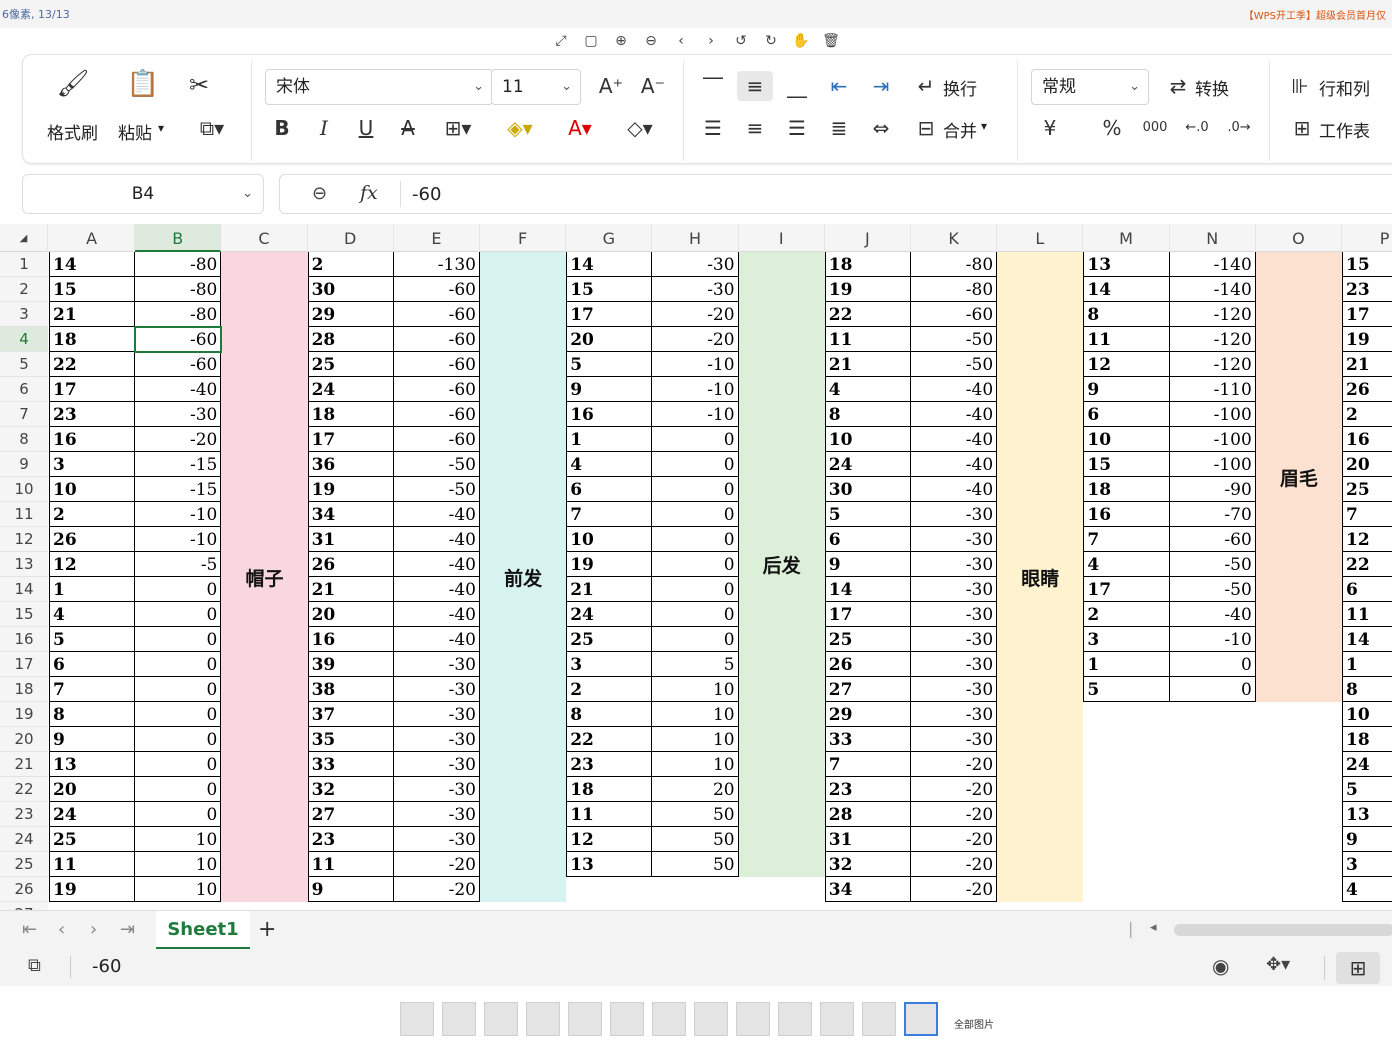 The image size is (1392, 1044). I want to click on row-header: 13, so click(24, 564).